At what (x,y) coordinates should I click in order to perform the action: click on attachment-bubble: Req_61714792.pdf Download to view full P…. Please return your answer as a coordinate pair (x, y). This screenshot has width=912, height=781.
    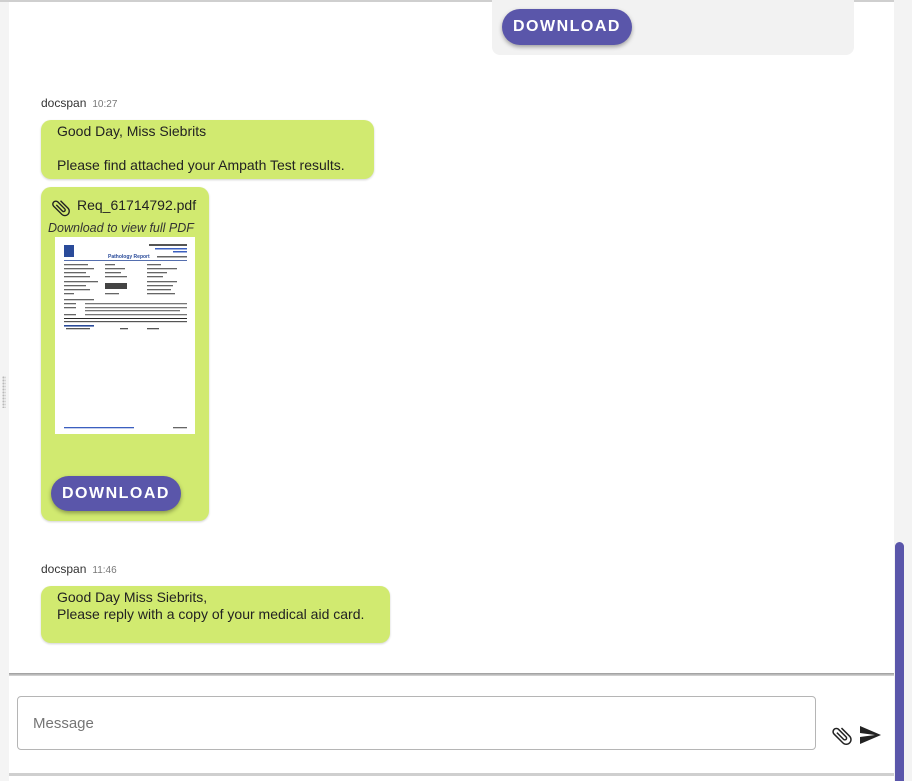
    Looking at the image, I should click on (125, 354).